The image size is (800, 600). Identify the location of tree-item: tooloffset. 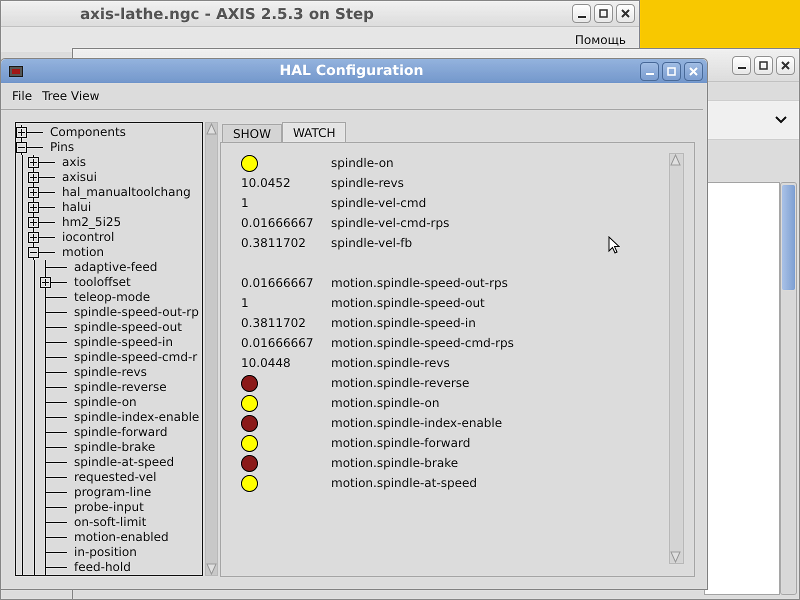
(102, 282).